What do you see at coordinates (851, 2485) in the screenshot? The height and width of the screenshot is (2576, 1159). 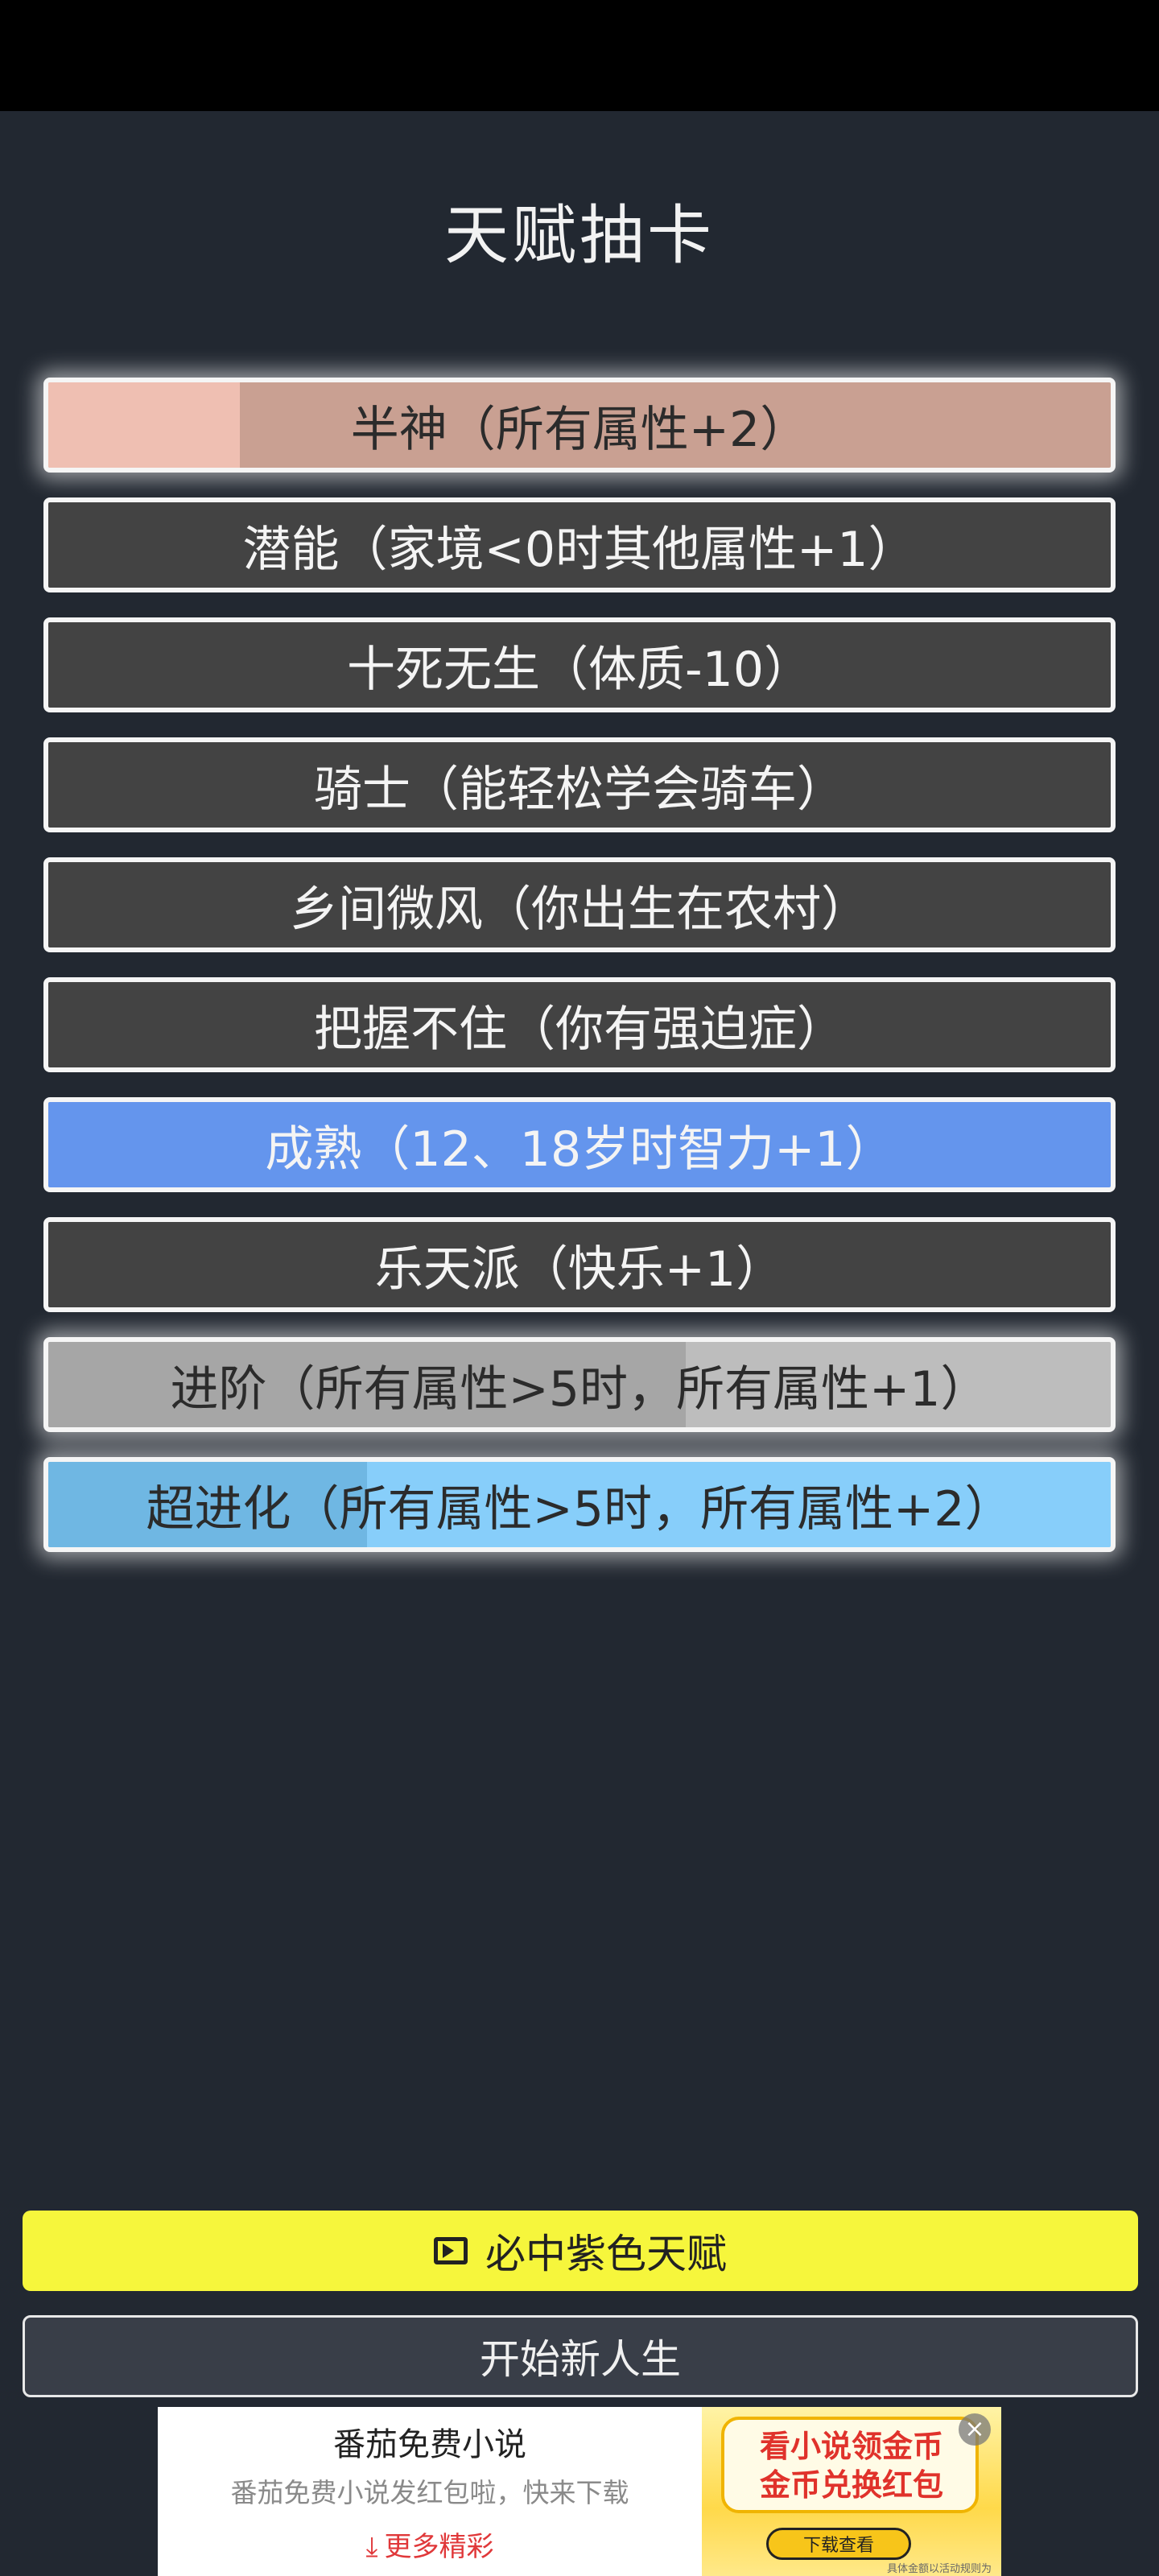 I see `ad-promo-line2: 金币兑换红包` at bounding box center [851, 2485].